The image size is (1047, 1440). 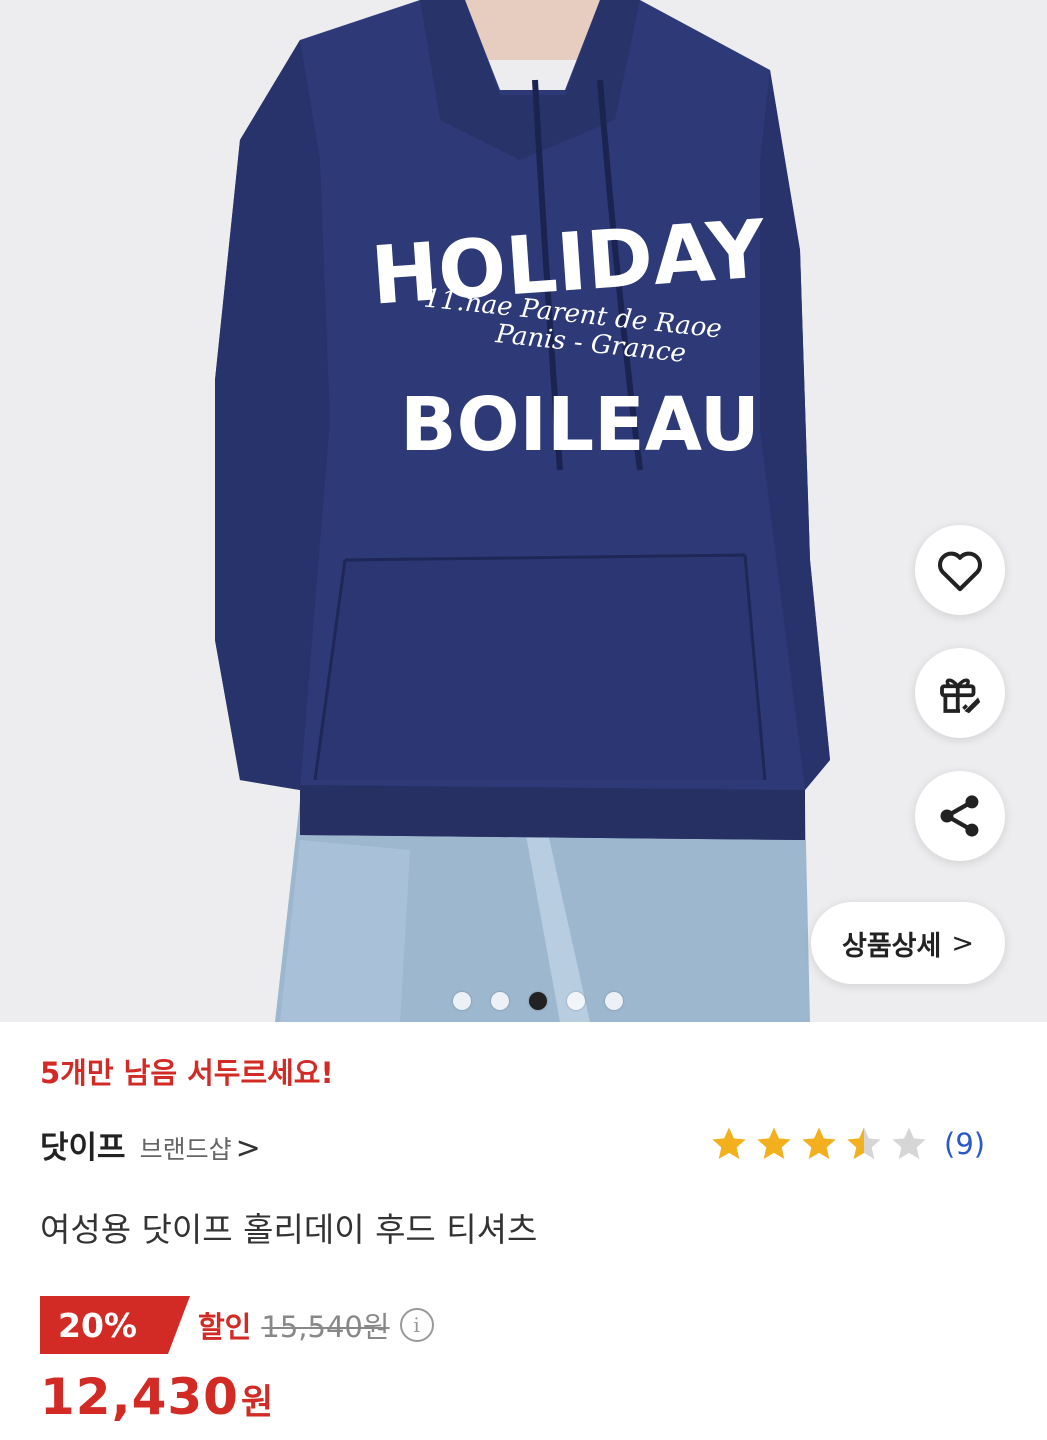 I want to click on sale-price: 12,430 원, so click(x=156, y=1397).